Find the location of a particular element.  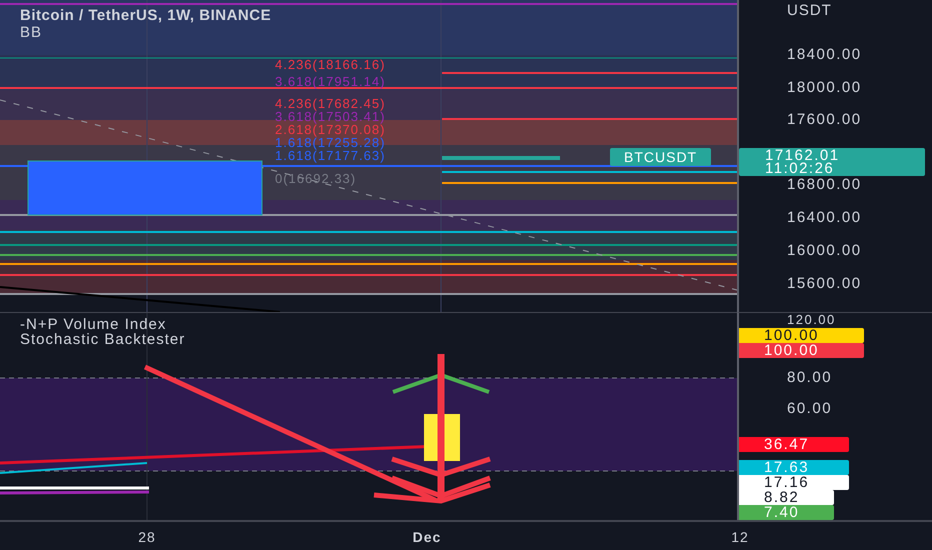

indicator-label: BB is located at coordinates (32, 32).